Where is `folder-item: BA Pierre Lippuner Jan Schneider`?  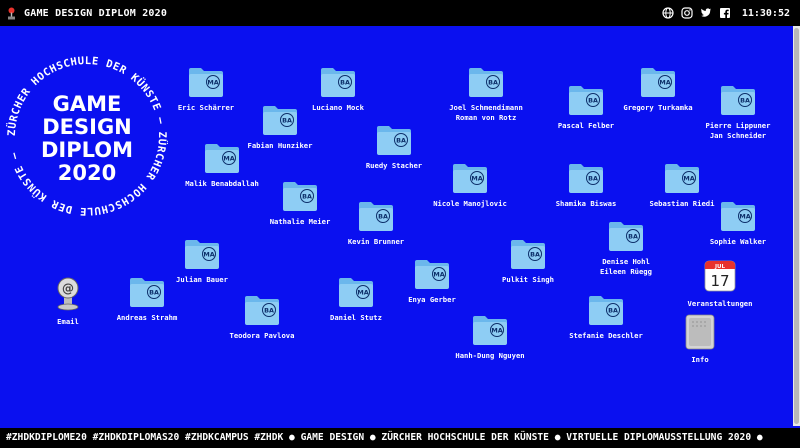
folder-item: BA Pierre Lippuner Jan Schneider is located at coordinates (738, 112).